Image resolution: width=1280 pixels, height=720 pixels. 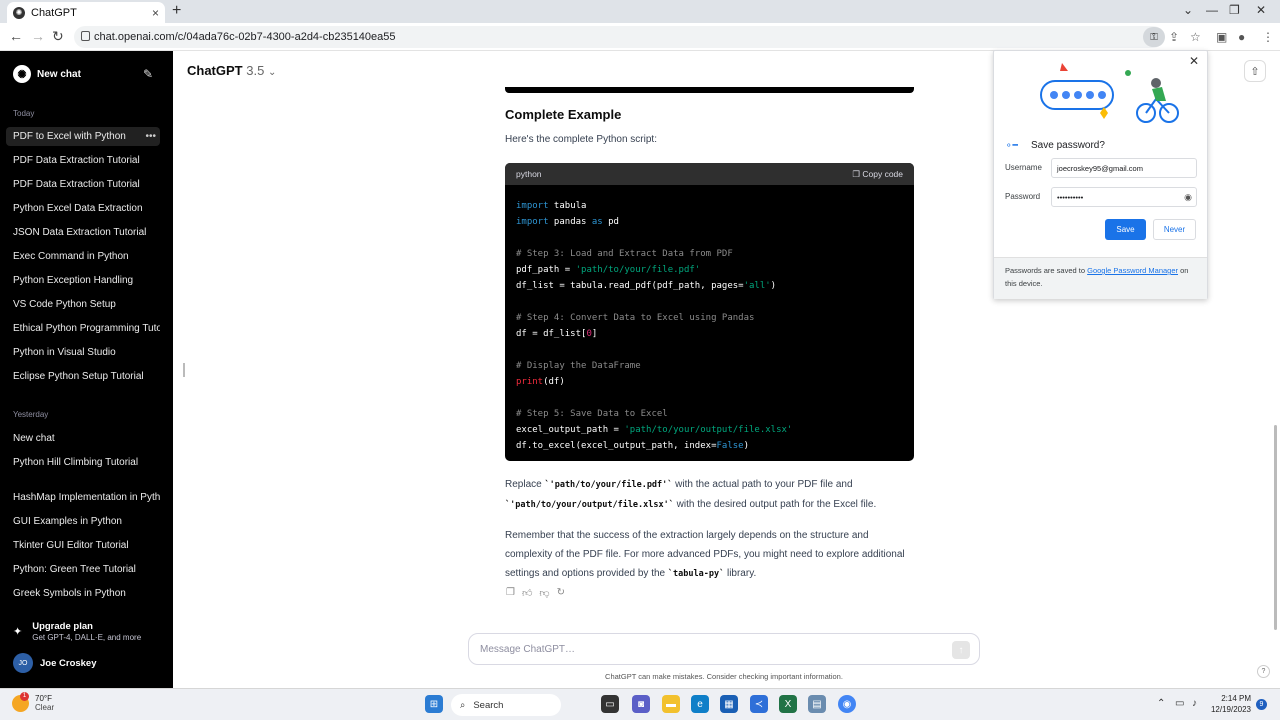 I want to click on chat-item: Exec Command in Python, so click(x=83, y=256).